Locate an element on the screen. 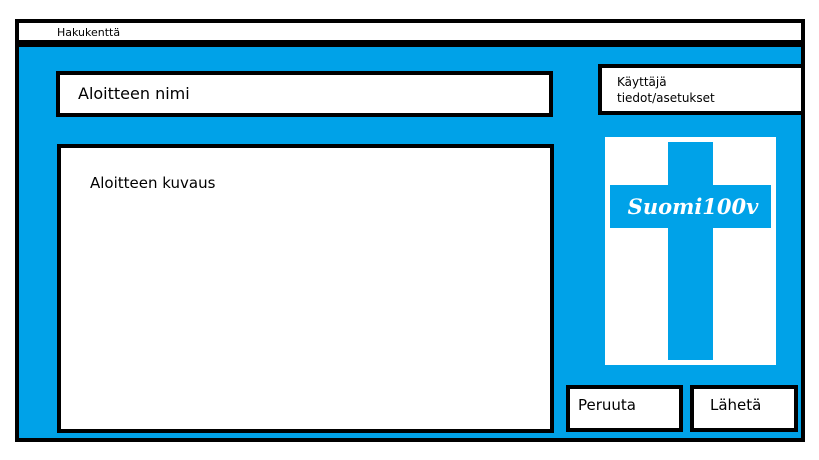  submit-button-label: Lähetä is located at coordinates (736, 405).